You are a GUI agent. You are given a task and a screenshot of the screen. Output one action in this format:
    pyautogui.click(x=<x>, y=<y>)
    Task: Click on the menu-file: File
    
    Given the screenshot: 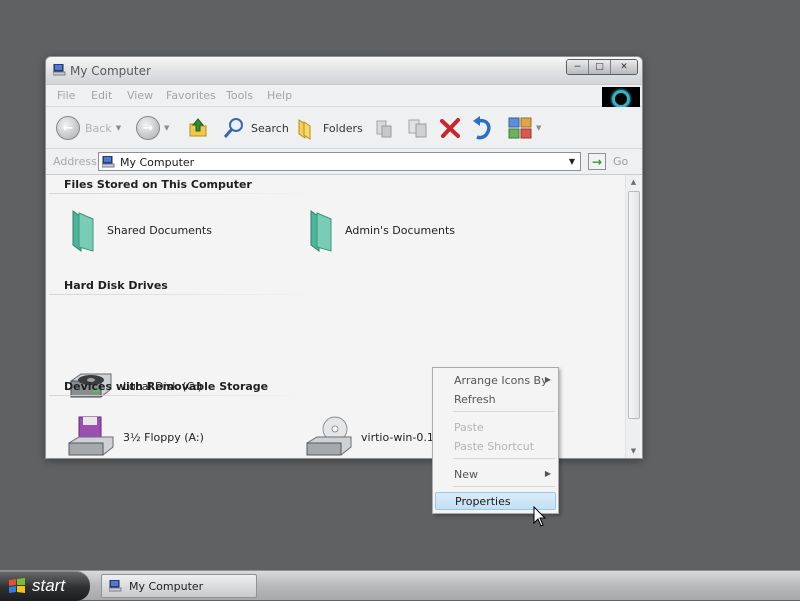 What is the action you would take?
    pyautogui.click(x=66, y=95)
    